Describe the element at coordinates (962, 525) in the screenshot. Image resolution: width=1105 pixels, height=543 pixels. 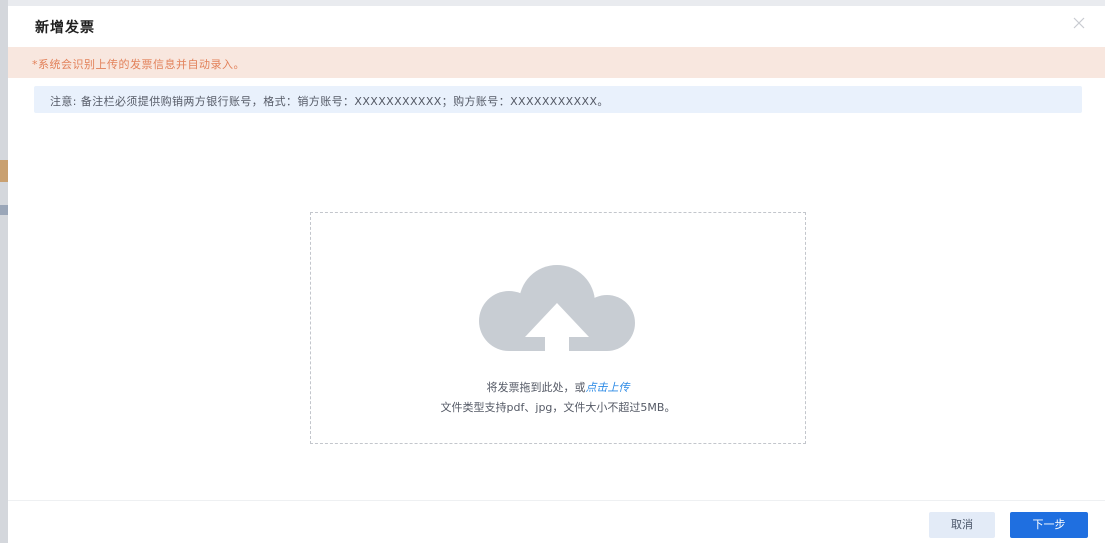
I see `cancel-button: 取消` at that location.